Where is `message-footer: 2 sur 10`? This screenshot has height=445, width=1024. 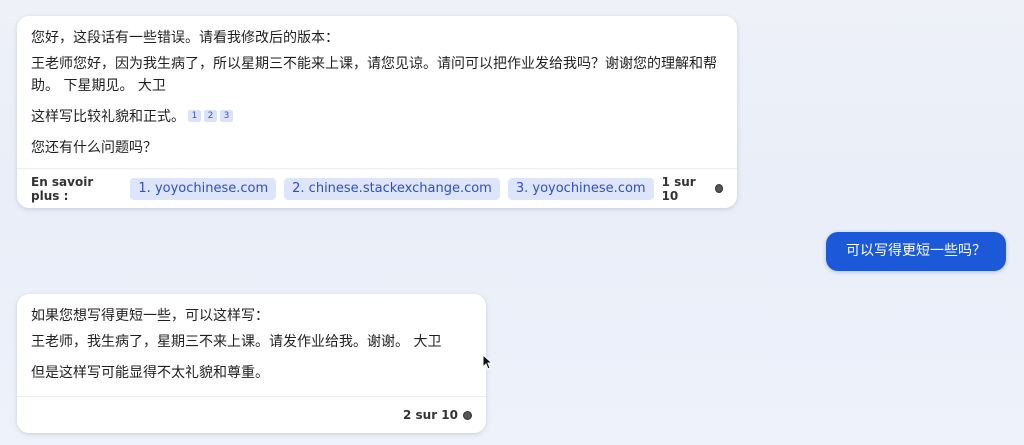 message-footer: 2 sur 10 is located at coordinates (251, 414).